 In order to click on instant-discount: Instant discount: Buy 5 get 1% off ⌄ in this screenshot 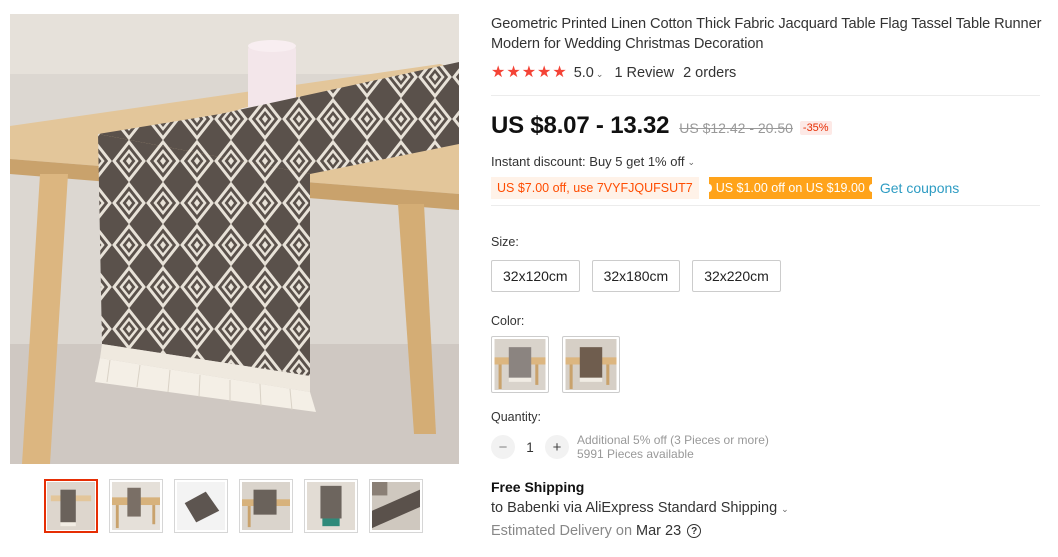, I will do `click(767, 161)`.